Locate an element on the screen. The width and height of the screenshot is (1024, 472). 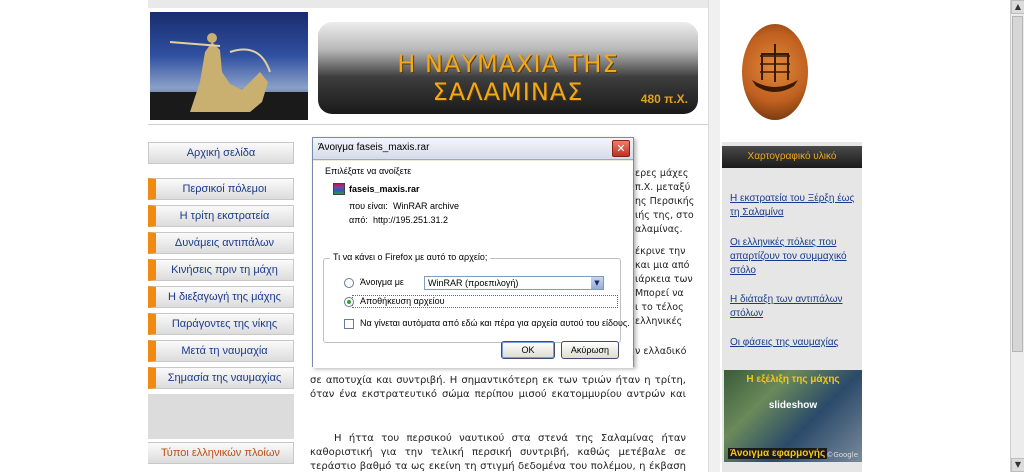
chevron-down-icon: ▼ is located at coordinates (597, 283).